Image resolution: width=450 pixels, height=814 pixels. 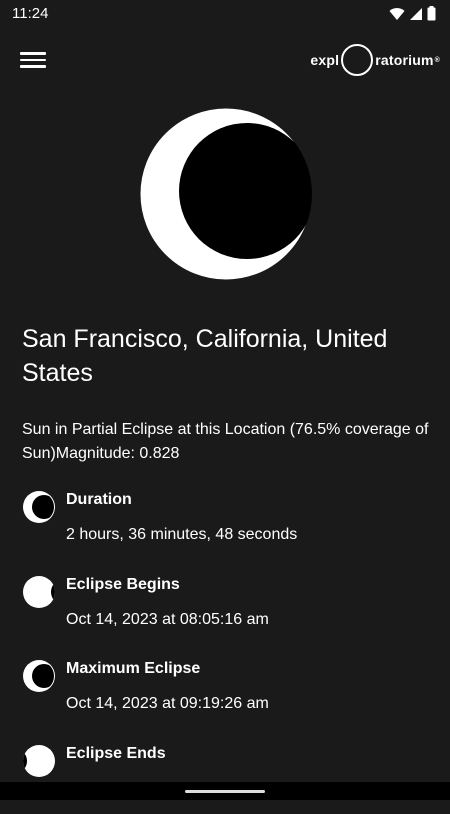 What do you see at coordinates (30, 13) in the screenshot?
I see `status-time: 11:24` at bounding box center [30, 13].